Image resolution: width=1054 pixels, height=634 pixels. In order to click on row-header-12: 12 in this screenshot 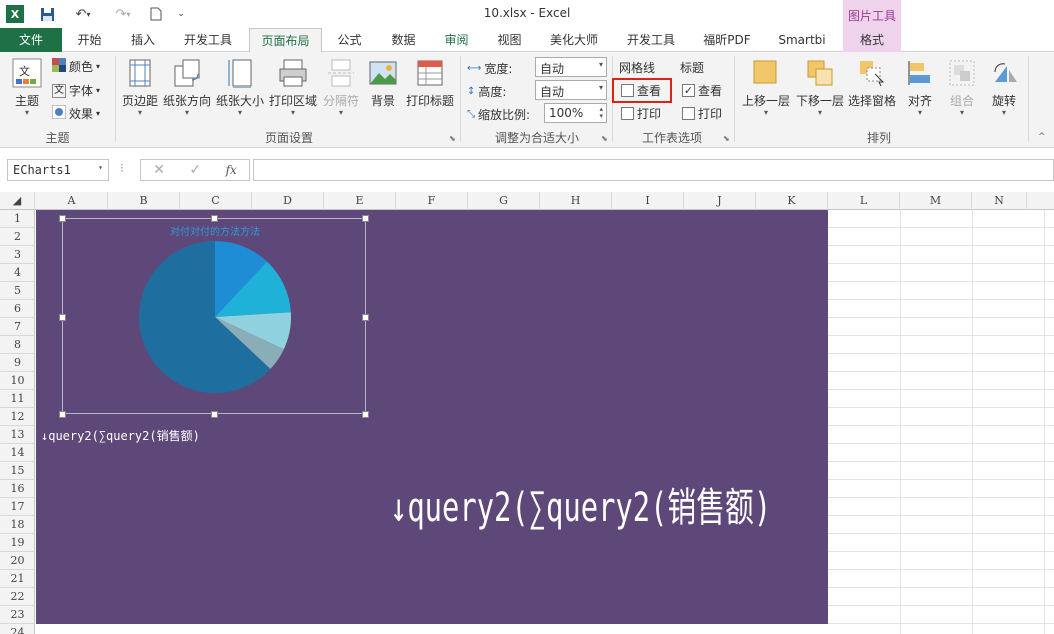, I will do `click(17, 417)`.